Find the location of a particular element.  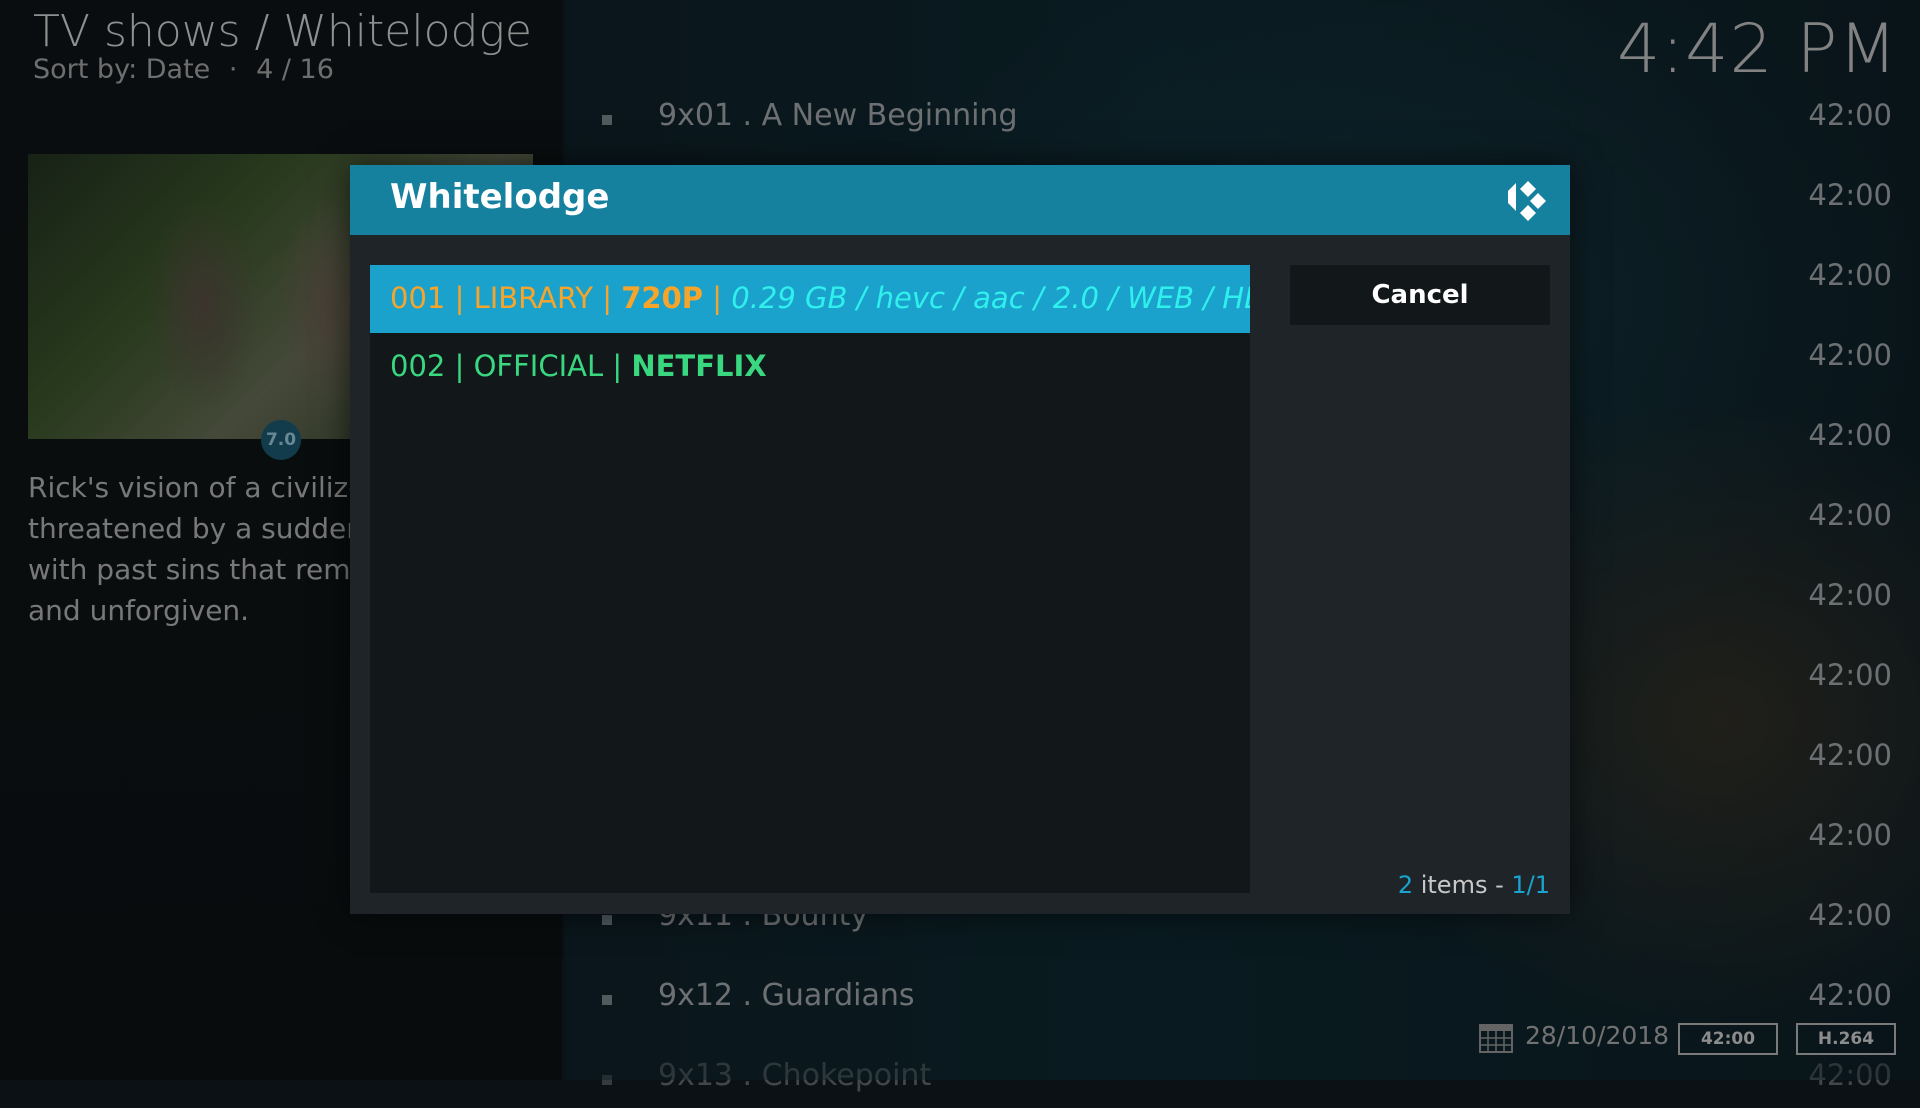

cancel-button: Cancel is located at coordinates (1420, 295).